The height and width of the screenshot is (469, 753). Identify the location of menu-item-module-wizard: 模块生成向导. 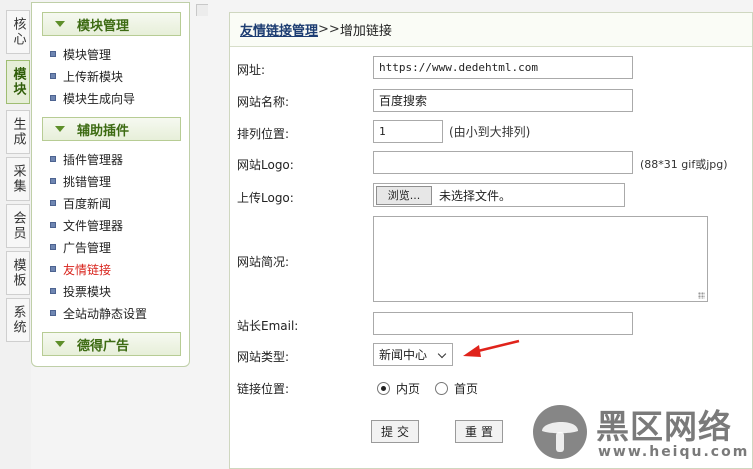
(92, 98).